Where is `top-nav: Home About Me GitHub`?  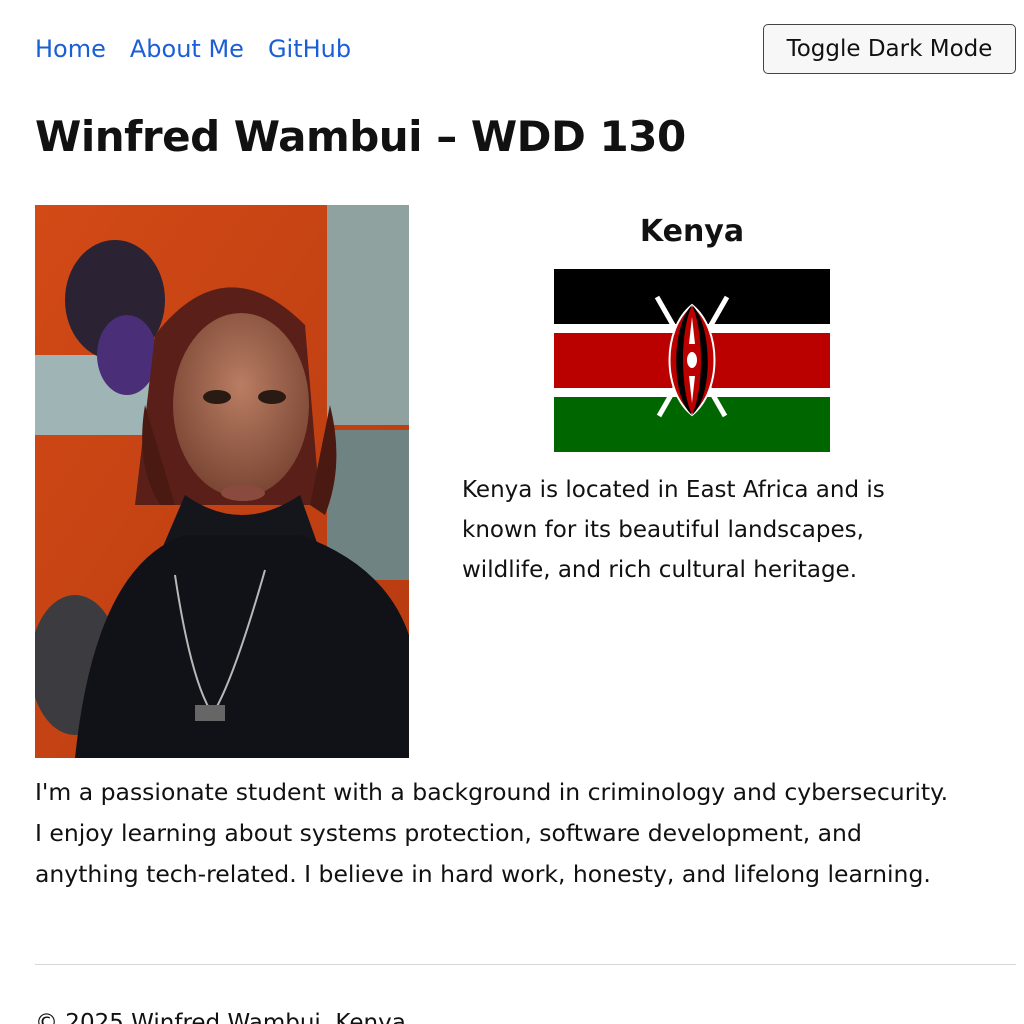 top-nav: Home About Me GitHub is located at coordinates (205, 49).